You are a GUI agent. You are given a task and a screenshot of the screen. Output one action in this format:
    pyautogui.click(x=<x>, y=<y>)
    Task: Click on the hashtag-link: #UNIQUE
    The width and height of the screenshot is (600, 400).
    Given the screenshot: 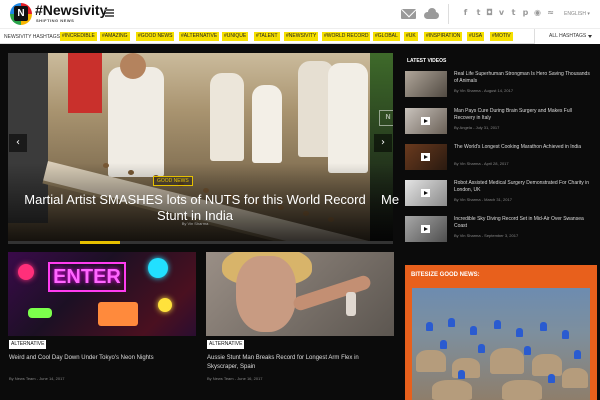 What is the action you would take?
    pyautogui.click(x=235, y=36)
    